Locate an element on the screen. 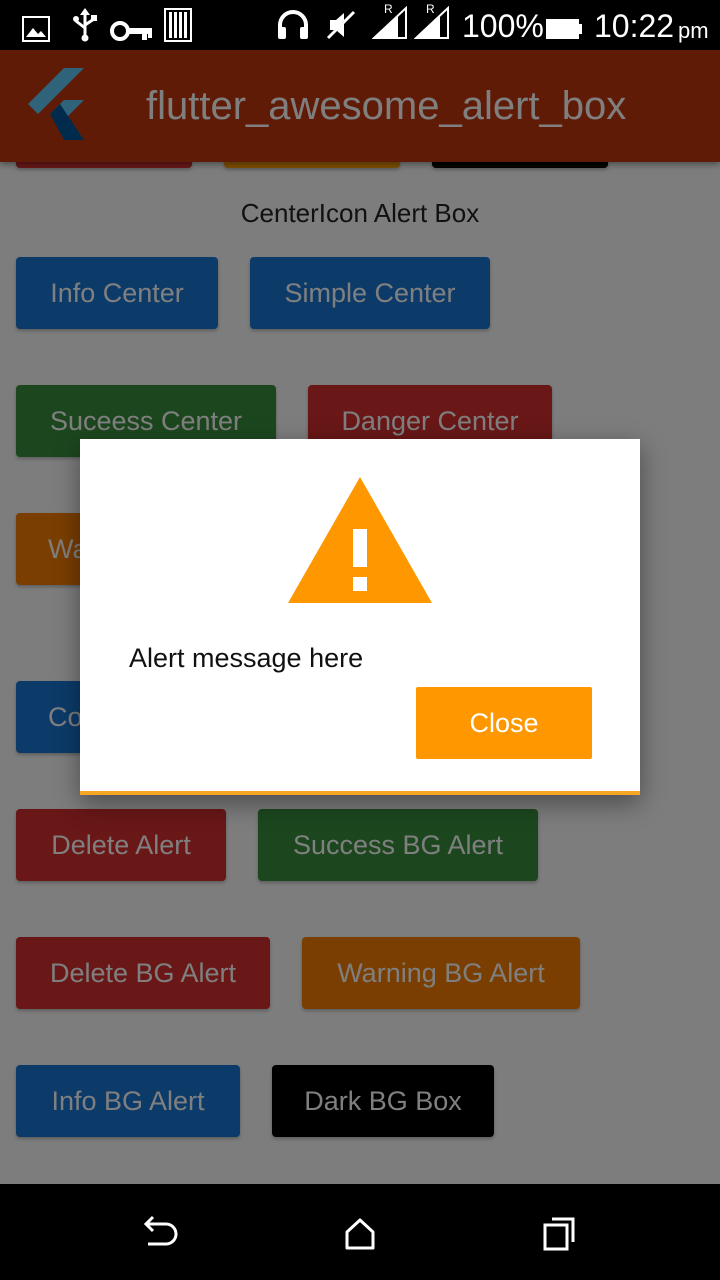 Image resolution: width=720 pixels, height=1280 pixels. usb-icon is located at coordinates (85, 25).